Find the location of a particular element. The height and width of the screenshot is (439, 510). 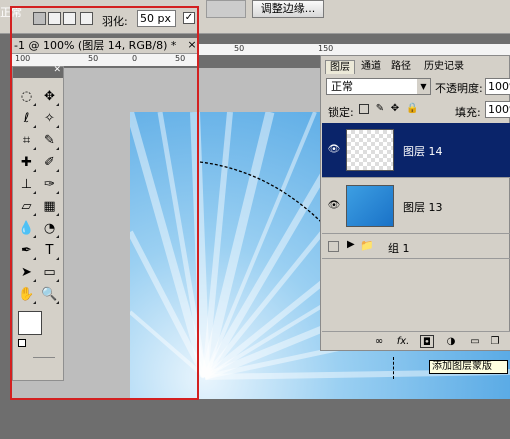

new-group-icon: ▭ is located at coordinates (475, 341).